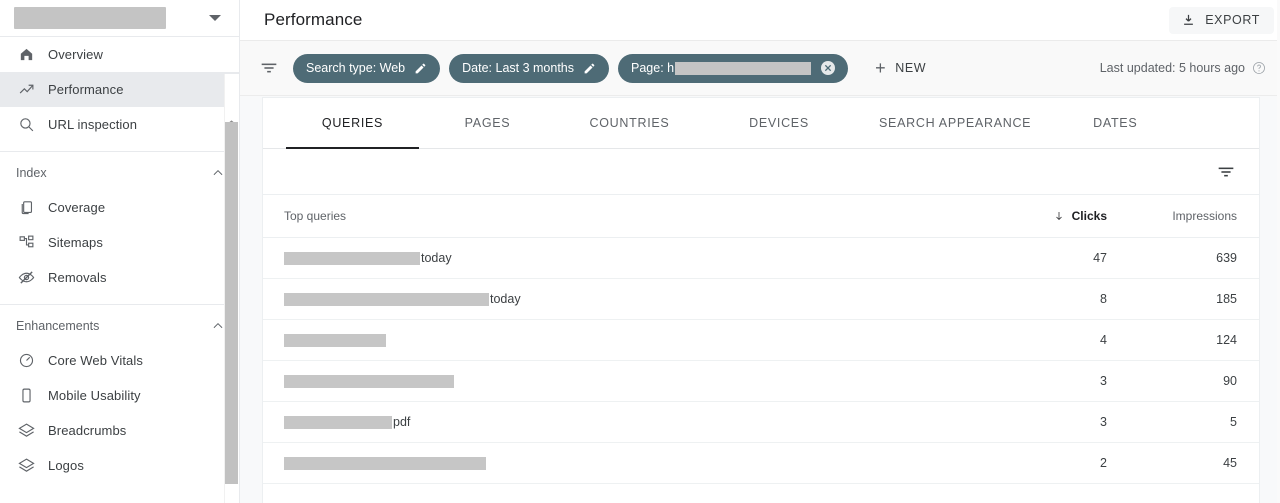  Describe the element at coordinates (119, 173) in the screenshot. I see `sidebar-section-index: Index` at that location.